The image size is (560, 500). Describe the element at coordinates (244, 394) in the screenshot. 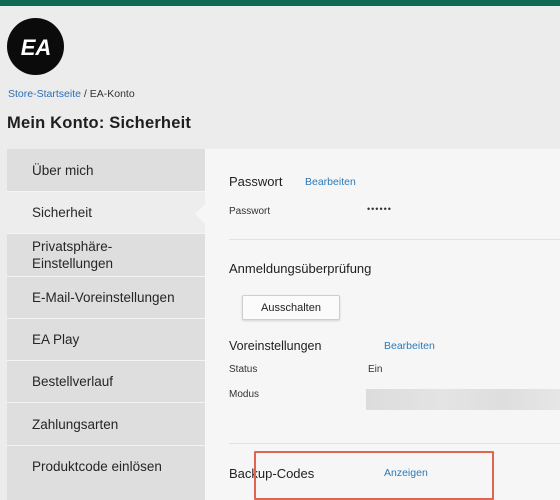

I see `mode-label: Modus` at that location.